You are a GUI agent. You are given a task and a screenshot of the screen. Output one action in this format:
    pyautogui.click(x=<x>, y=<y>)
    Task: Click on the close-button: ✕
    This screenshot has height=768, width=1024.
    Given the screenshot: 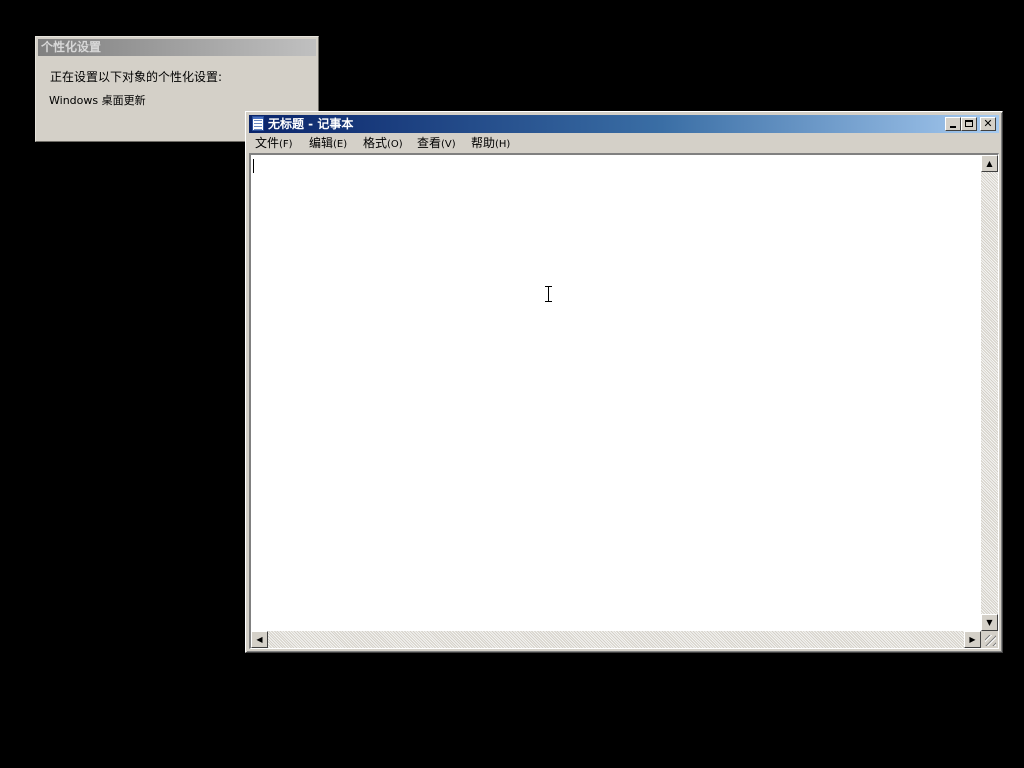 What is the action you would take?
    pyautogui.click(x=988, y=124)
    